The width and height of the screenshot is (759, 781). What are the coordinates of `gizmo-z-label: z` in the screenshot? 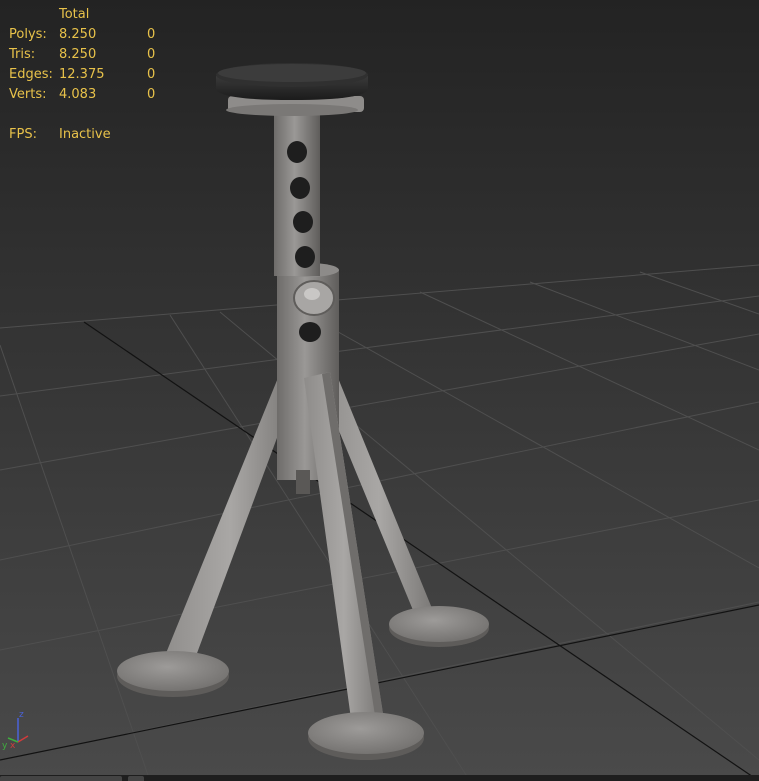 It's located at (21, 715).